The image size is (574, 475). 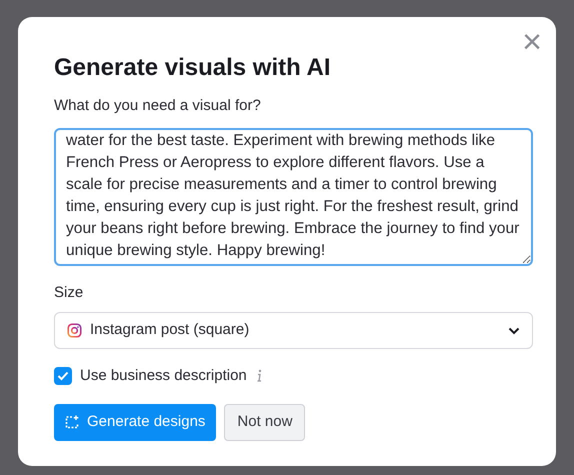 I want to click on info-icon, so click(x=258, y=376).